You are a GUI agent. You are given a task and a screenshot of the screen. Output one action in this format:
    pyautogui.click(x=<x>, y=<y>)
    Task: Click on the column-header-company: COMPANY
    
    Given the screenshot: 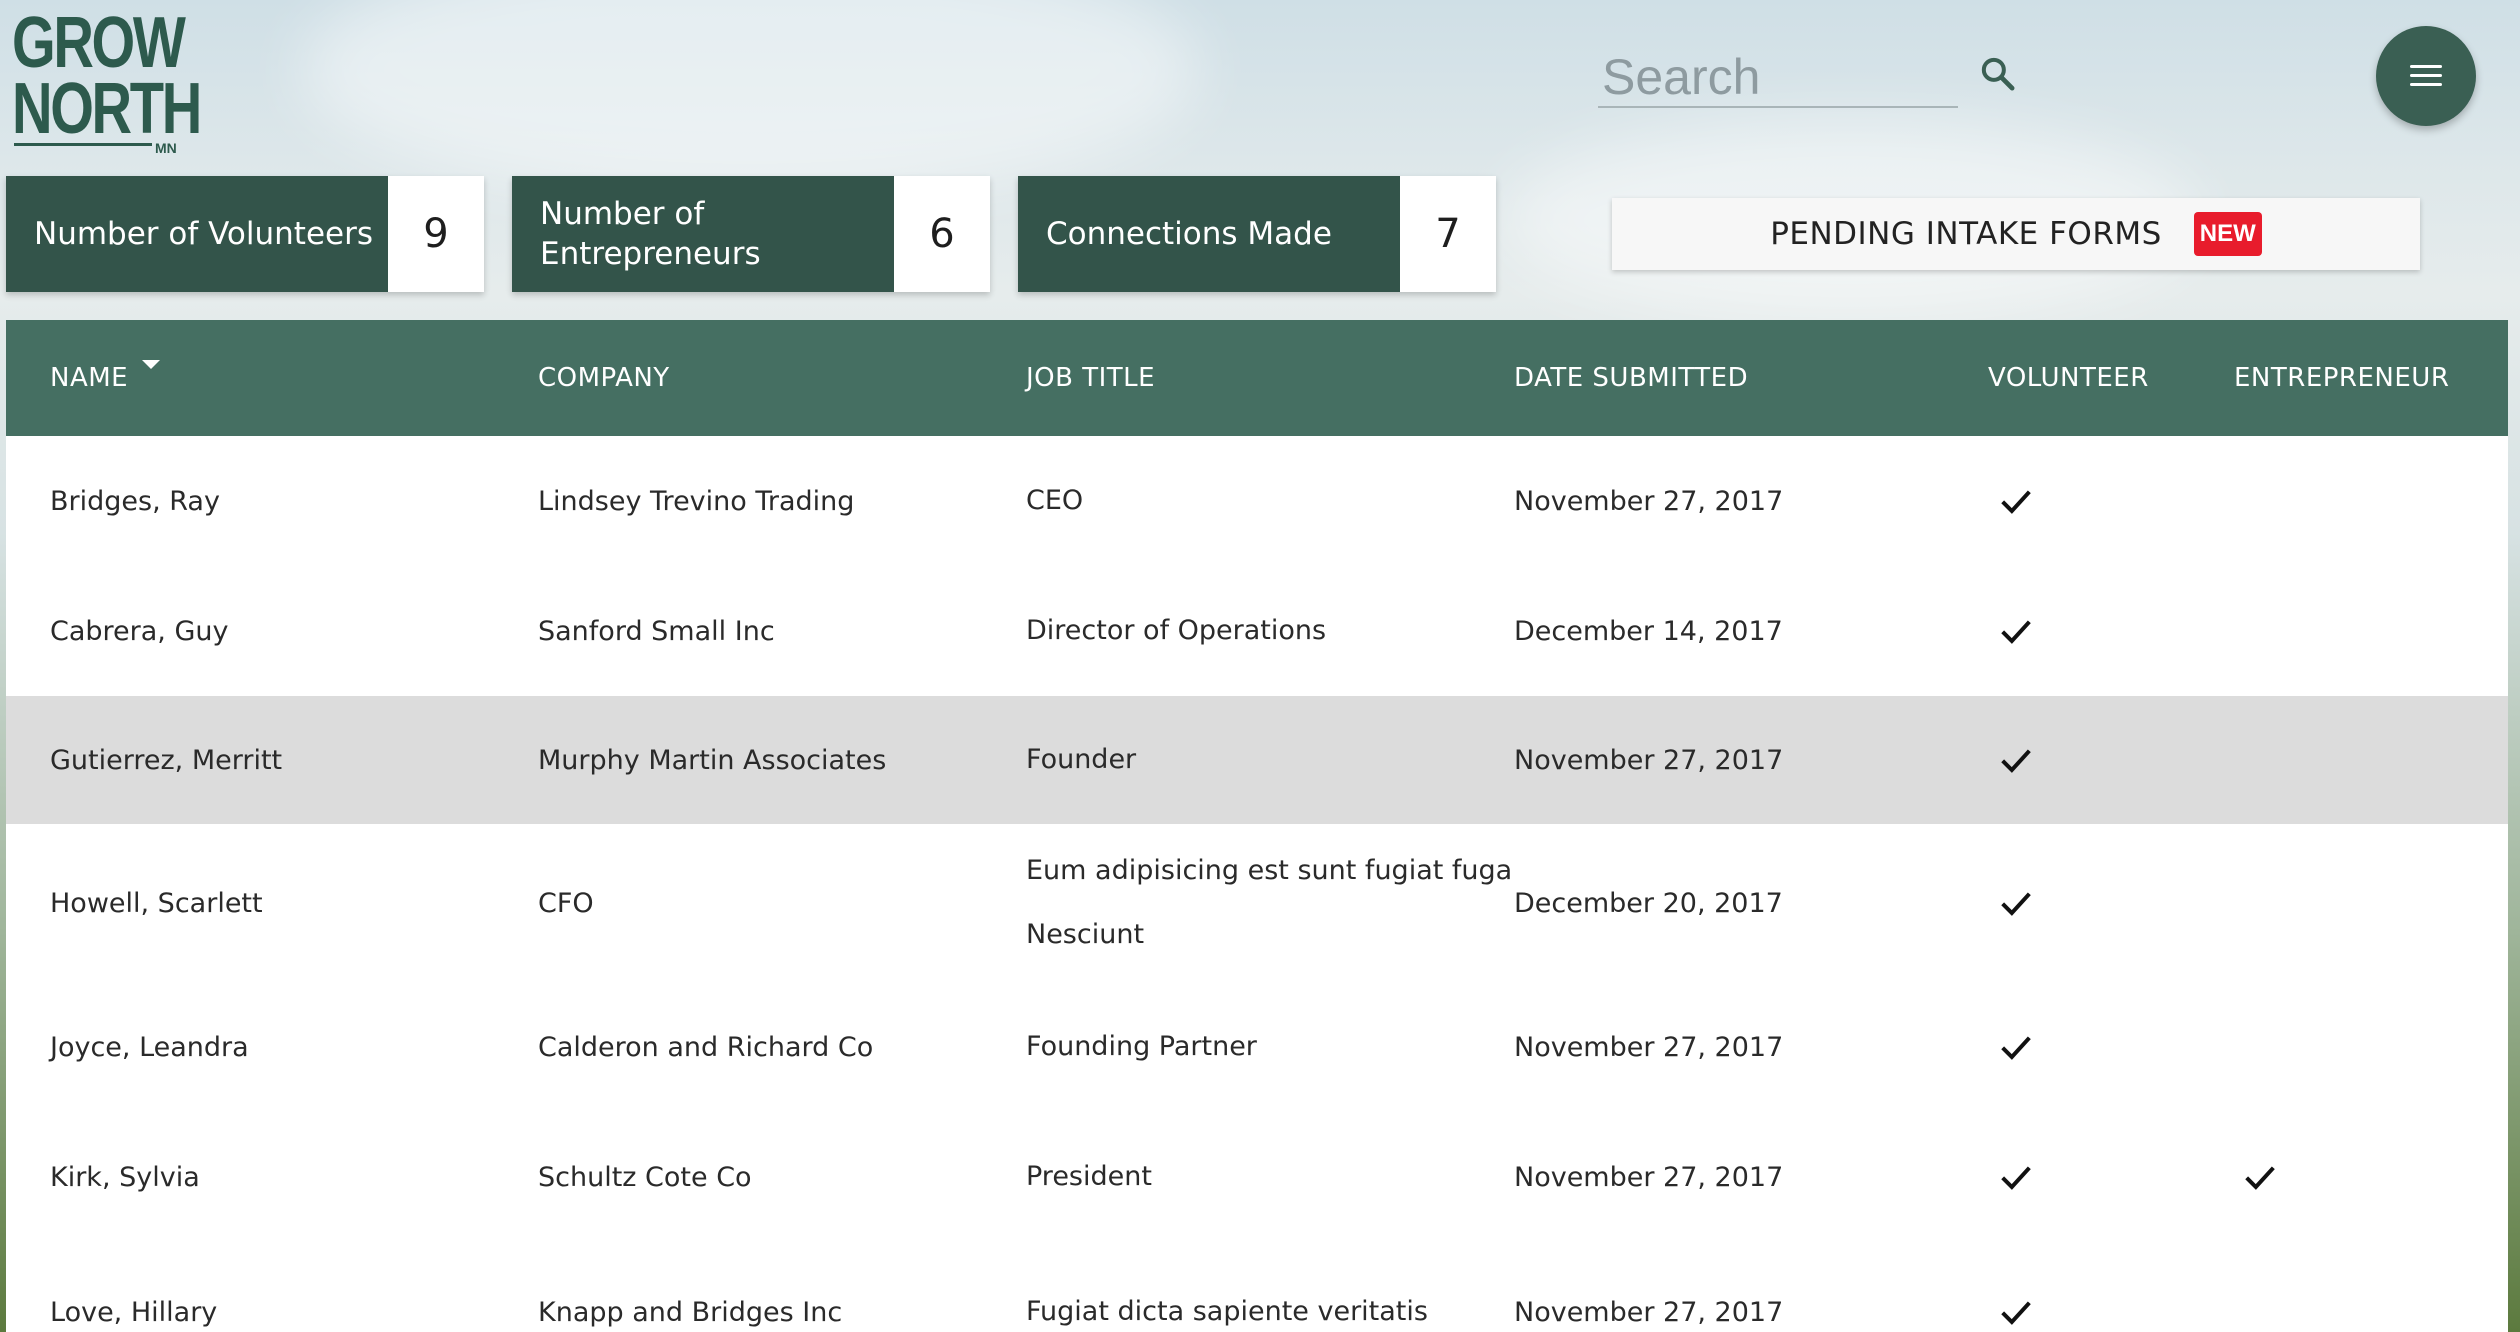 What is the action you would take?
    pyautogui.click(x=604, y=378)
    